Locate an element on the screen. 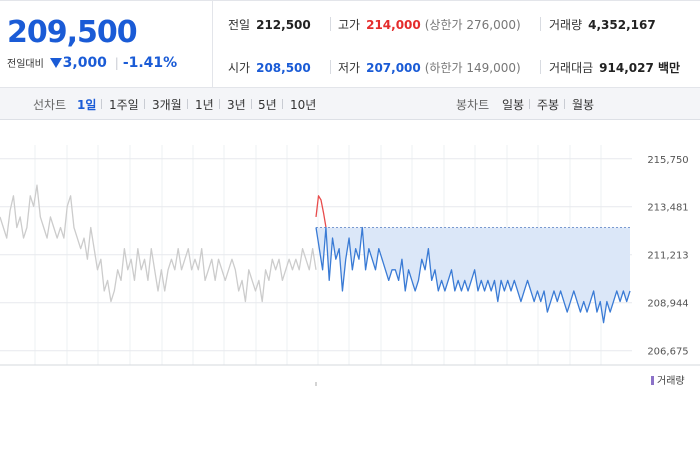 This screenshot has height=450, width=700. tab-monthly-candle: 월봉 is located at coordinates (583, 104).